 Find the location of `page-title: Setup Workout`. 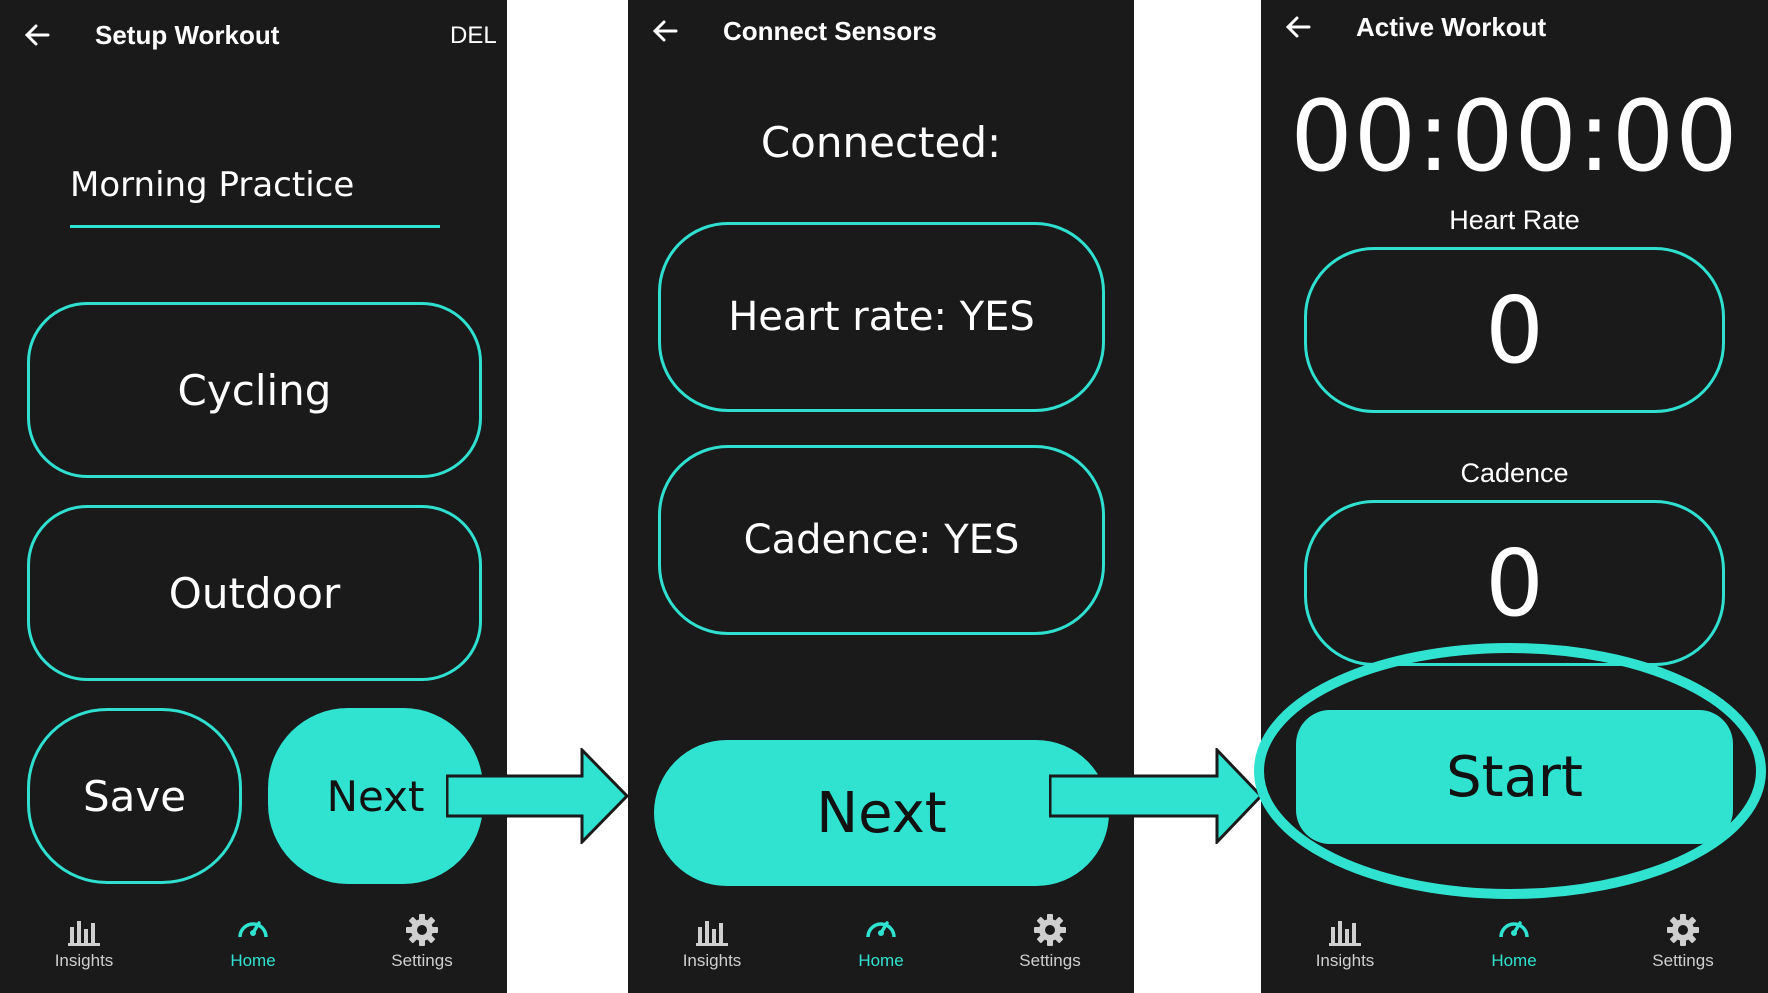

page-title: Setup Workout is located at coordinates (187, 35).